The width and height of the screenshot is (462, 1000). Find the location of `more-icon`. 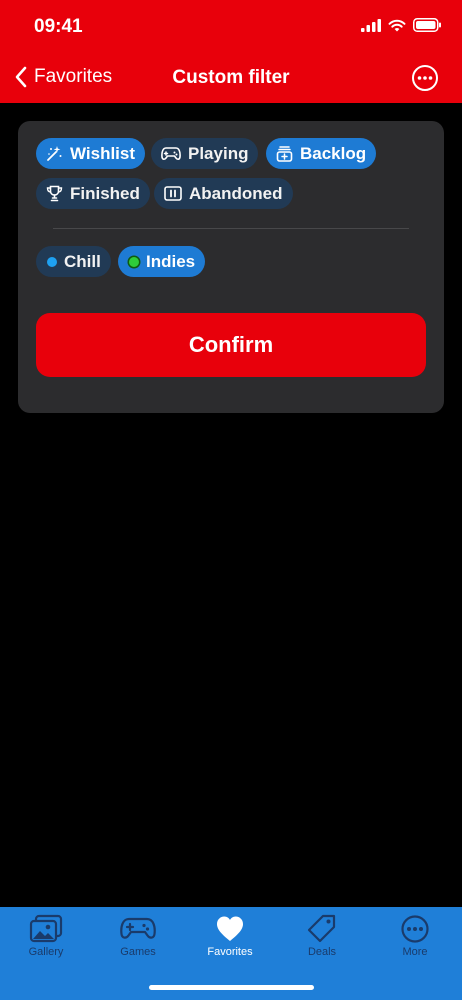

more-icon is located at coordinates (415, 929).